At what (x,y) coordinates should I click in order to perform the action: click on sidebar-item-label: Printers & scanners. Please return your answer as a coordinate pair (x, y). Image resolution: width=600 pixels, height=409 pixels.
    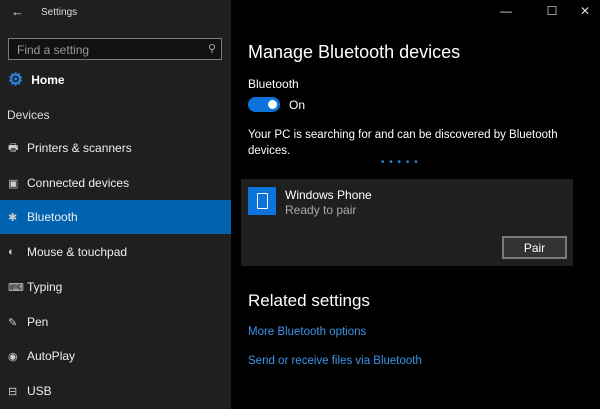
    Looking at the image, I should click on (79, 148).